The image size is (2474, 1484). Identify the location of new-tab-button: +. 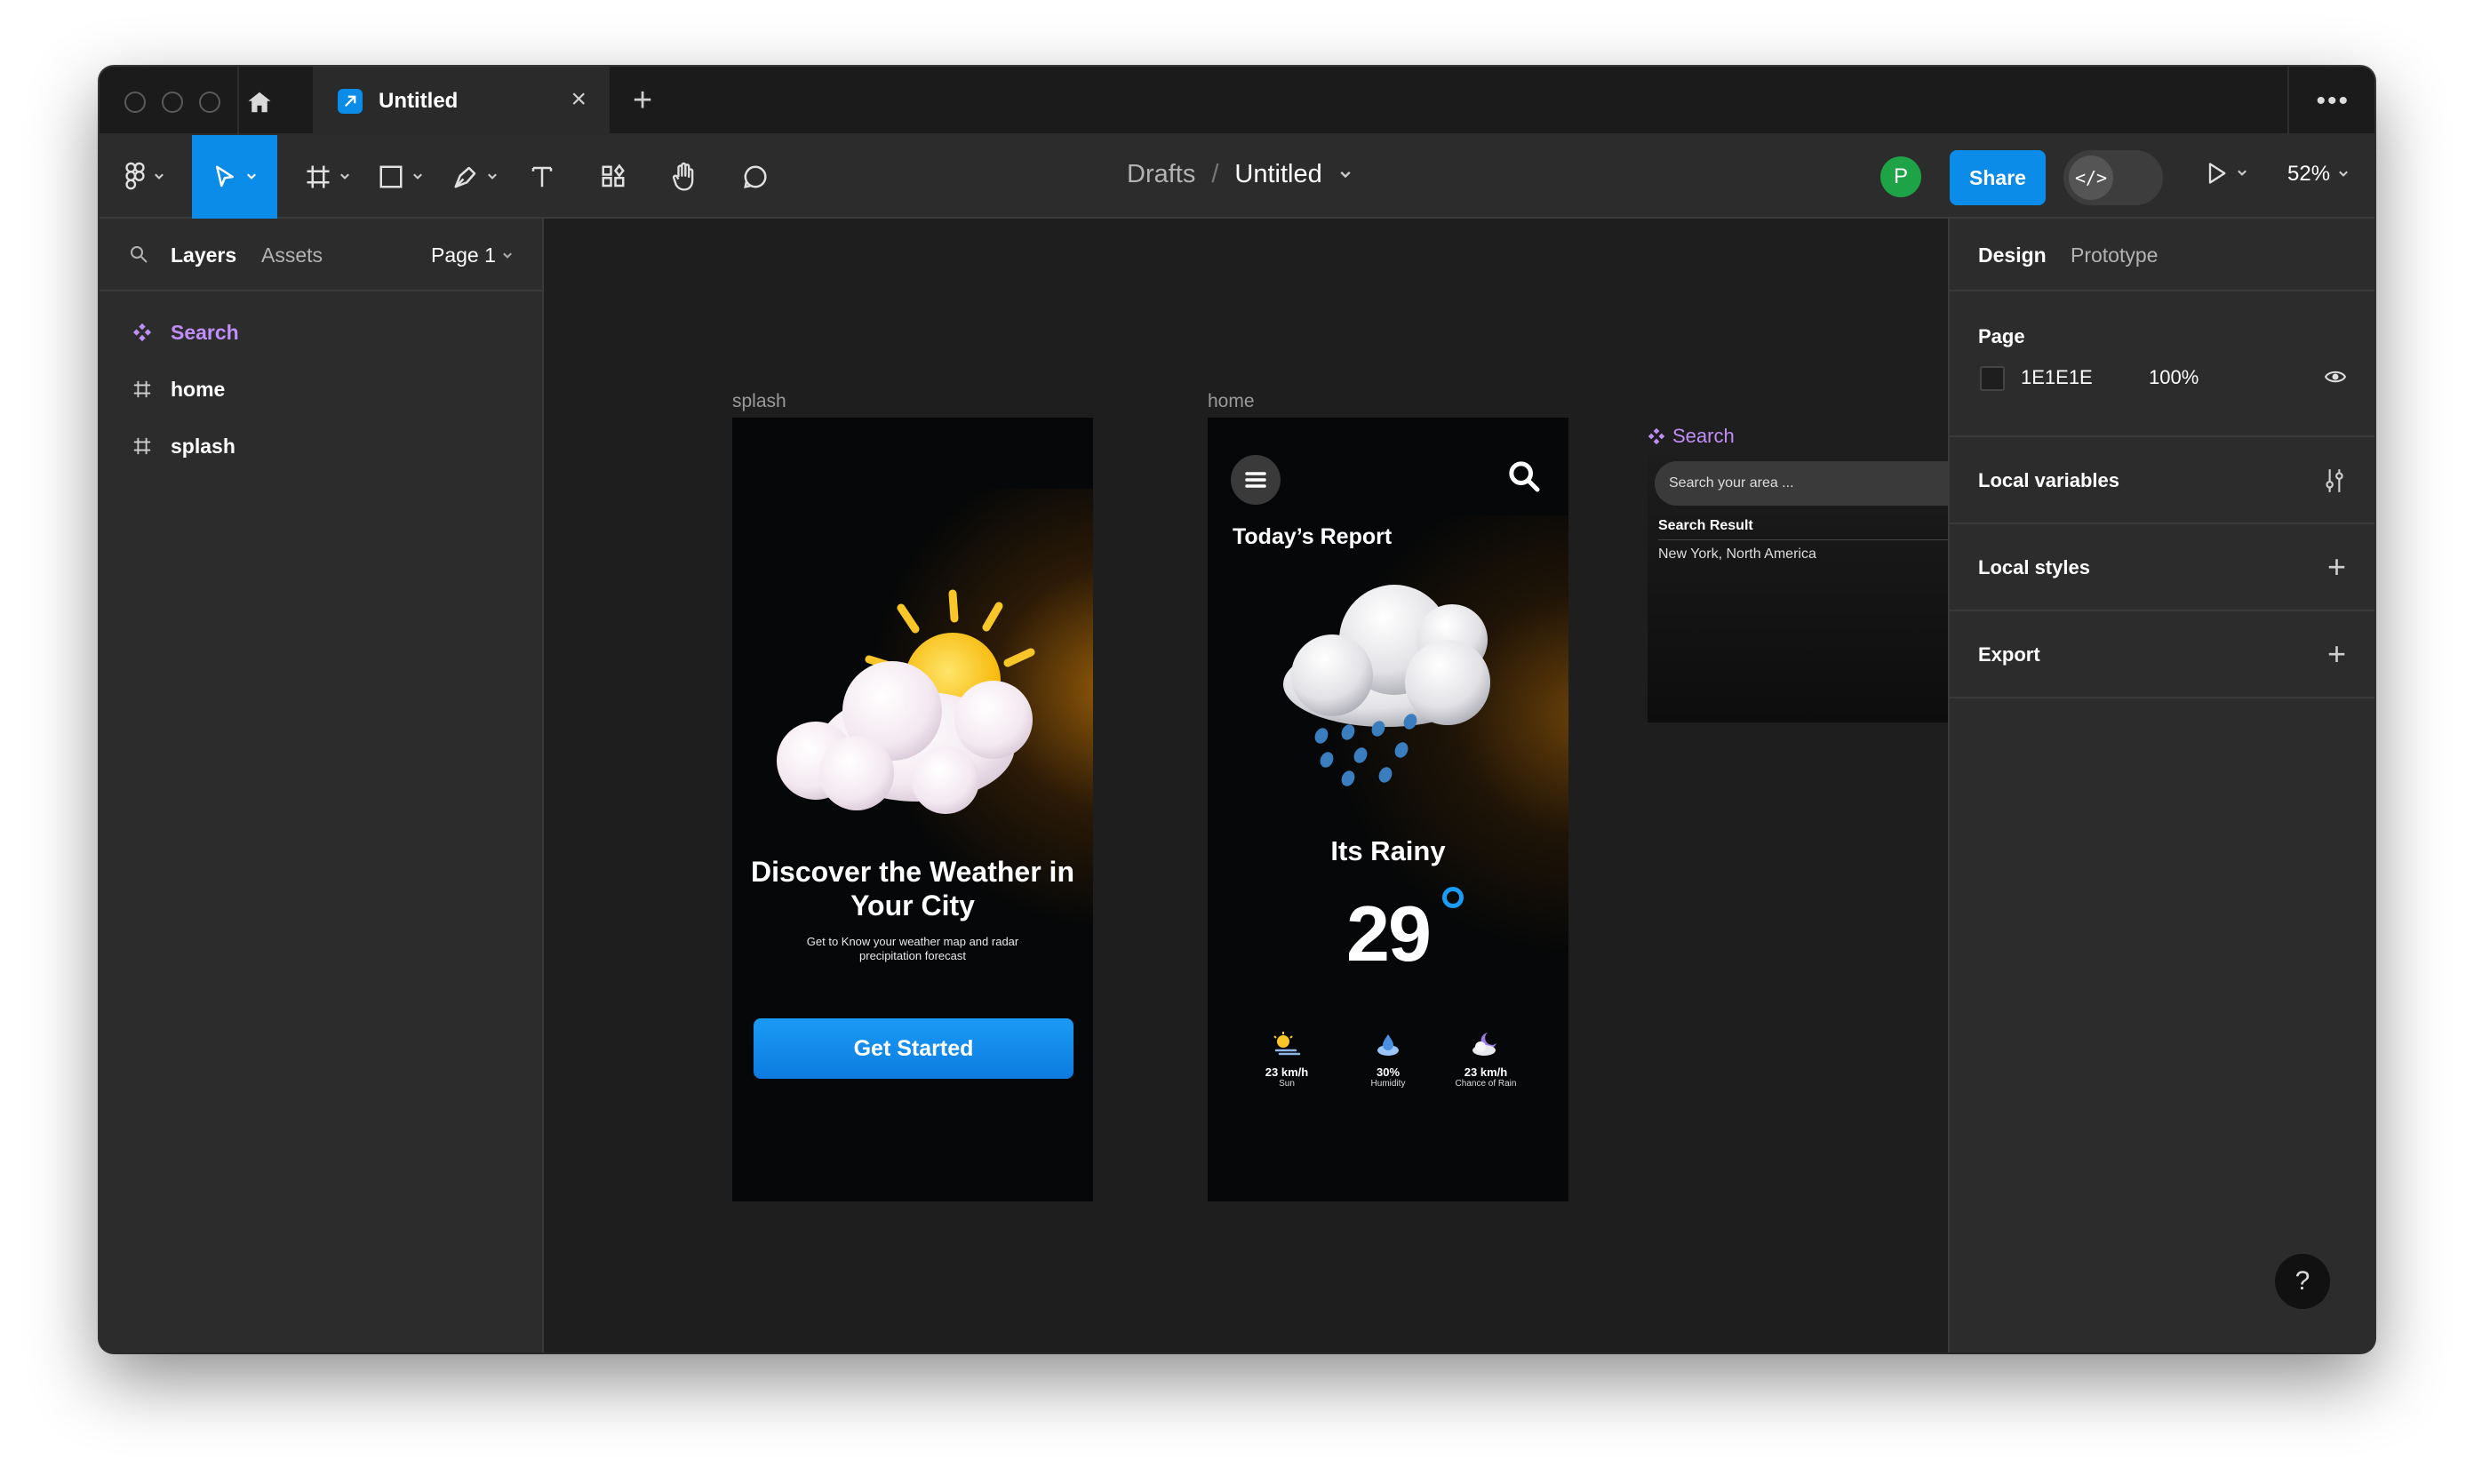
(642, 100).